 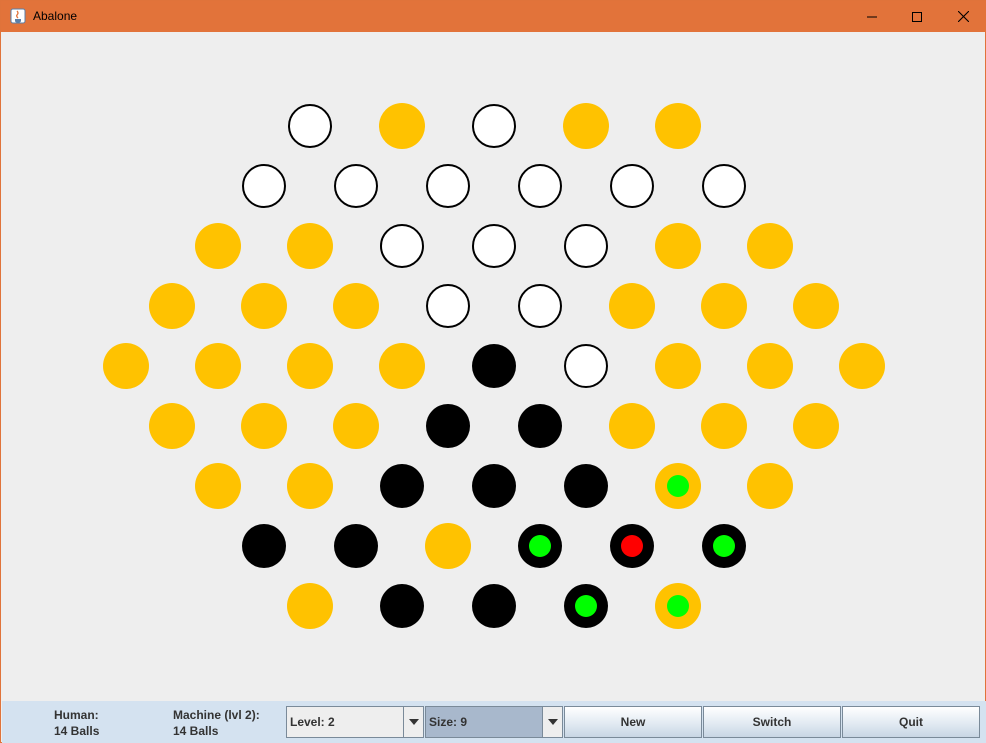 What do you see at coordinates (77, 731) in the screenshot?
I see `human-balls: 14 Balls` at bounding box center [77, 731].